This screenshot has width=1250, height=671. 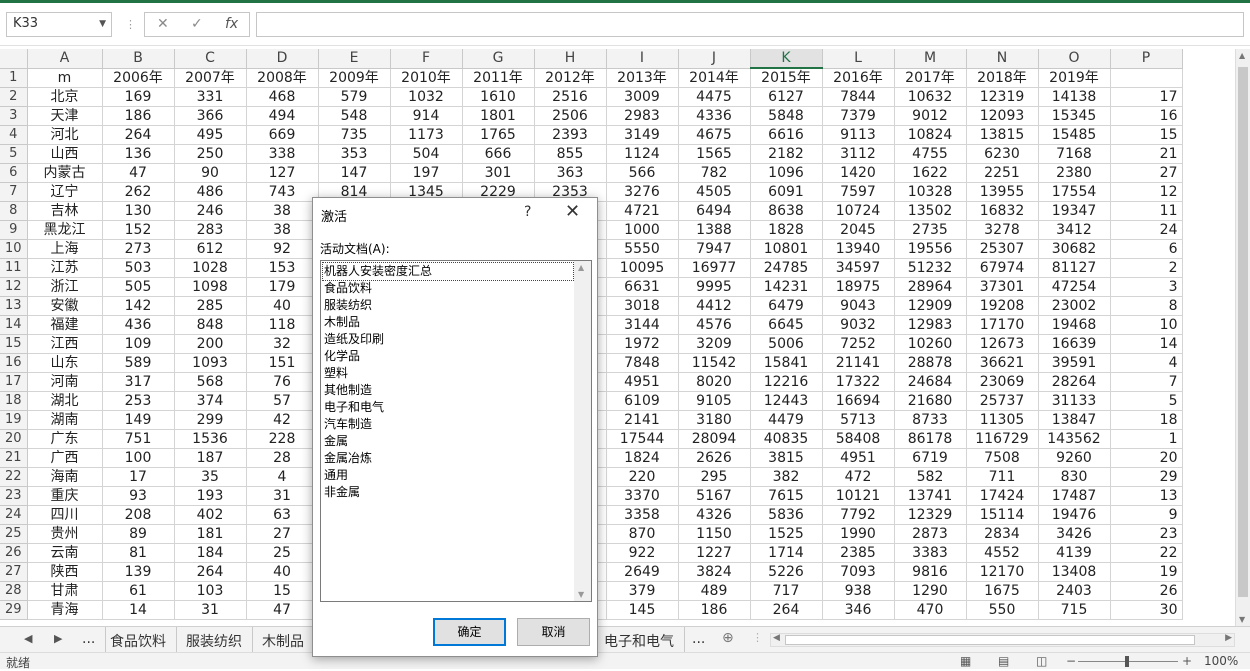 I want to click on cell: 10632, so click(x=930, y=97).